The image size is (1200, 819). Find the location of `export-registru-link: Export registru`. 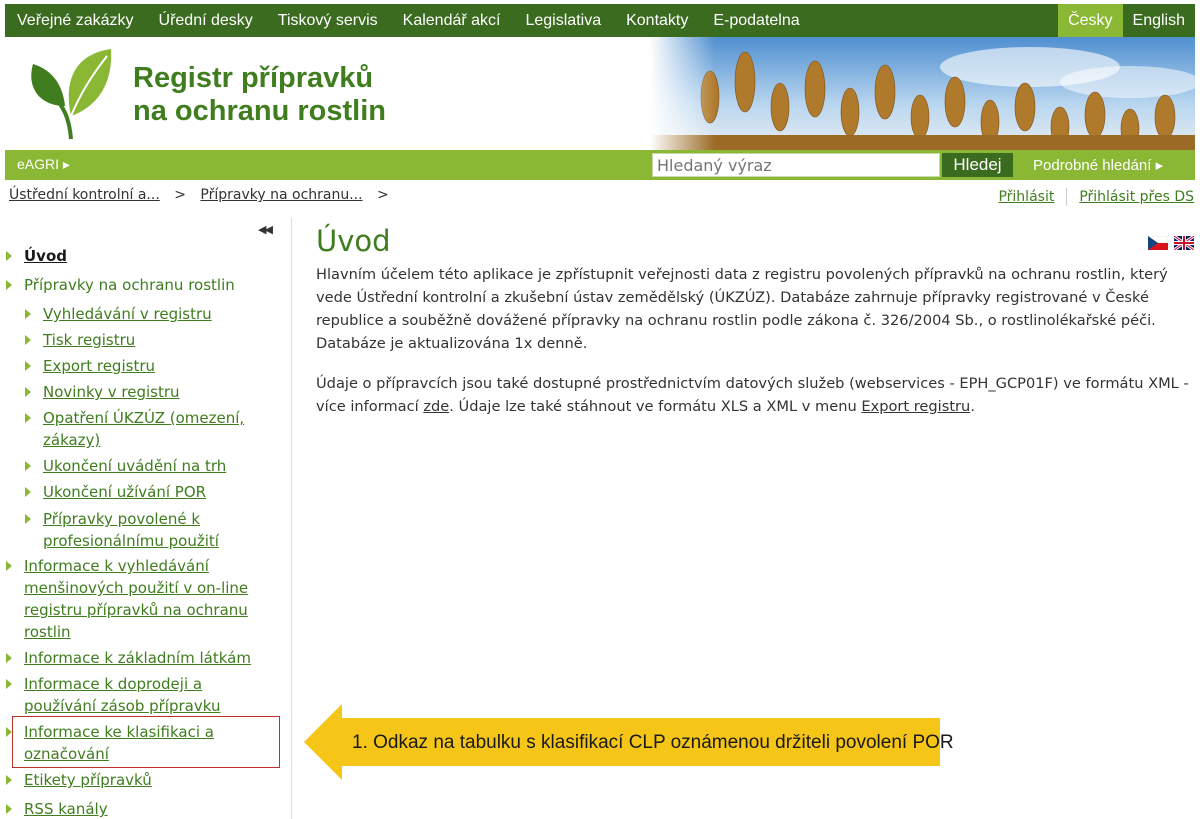

export-registru-link: Export registru is located at coordinates (915, 406).